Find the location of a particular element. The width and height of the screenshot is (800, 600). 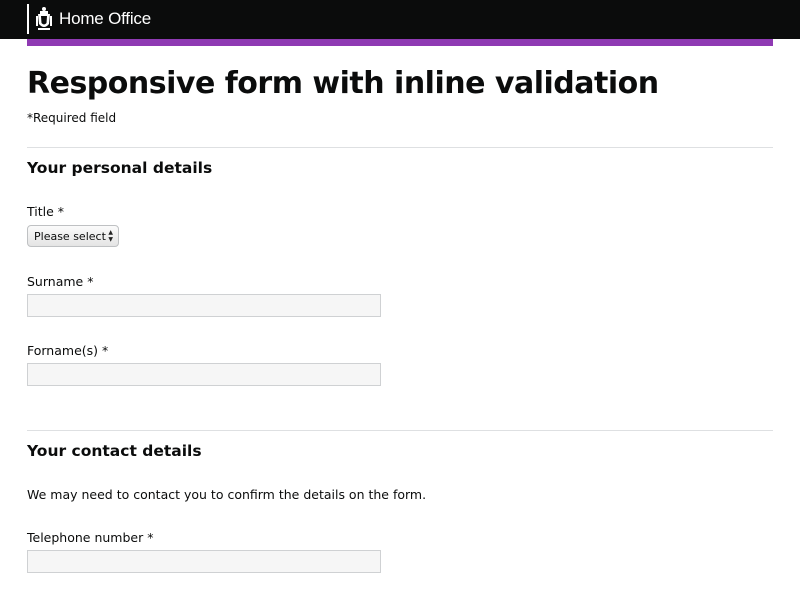

header-bar: Home Office is located at coordinates (400, 19).